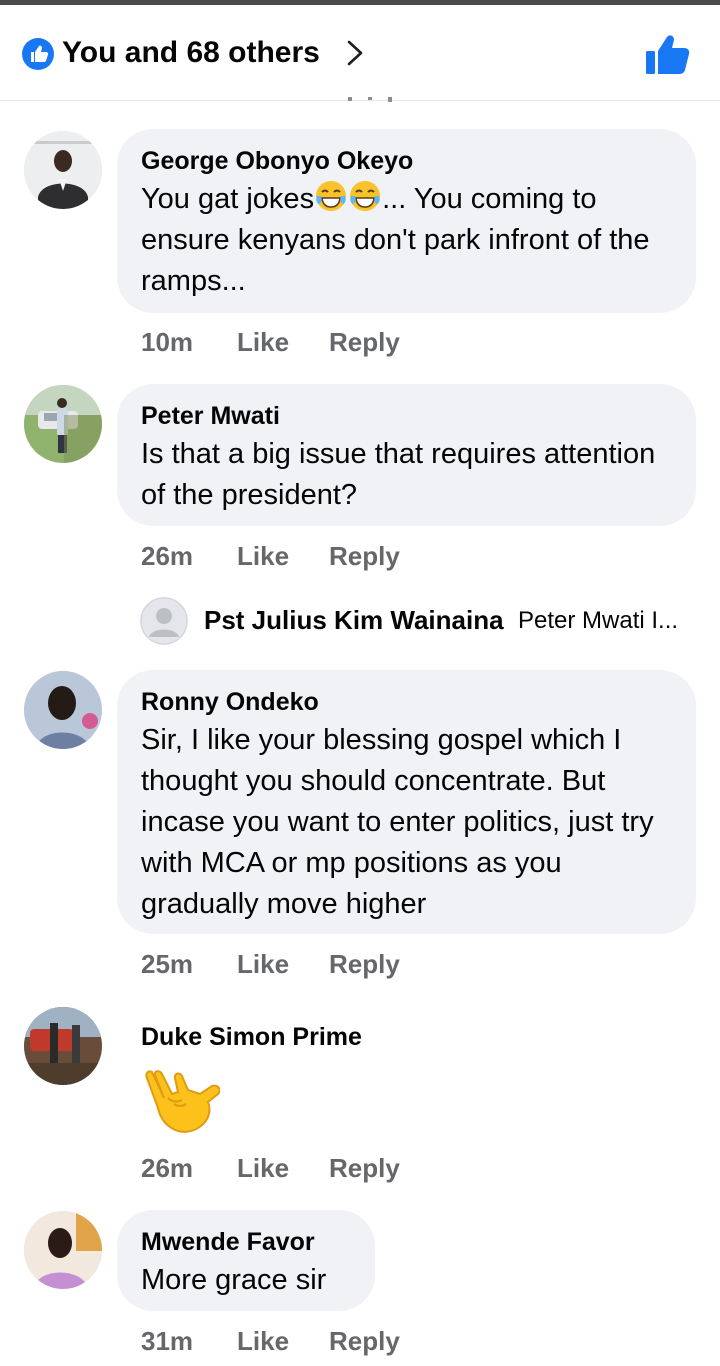  Describe the element at coordinates (355, 53) in the screenshot. I see `chevron-right-icon` at that location.